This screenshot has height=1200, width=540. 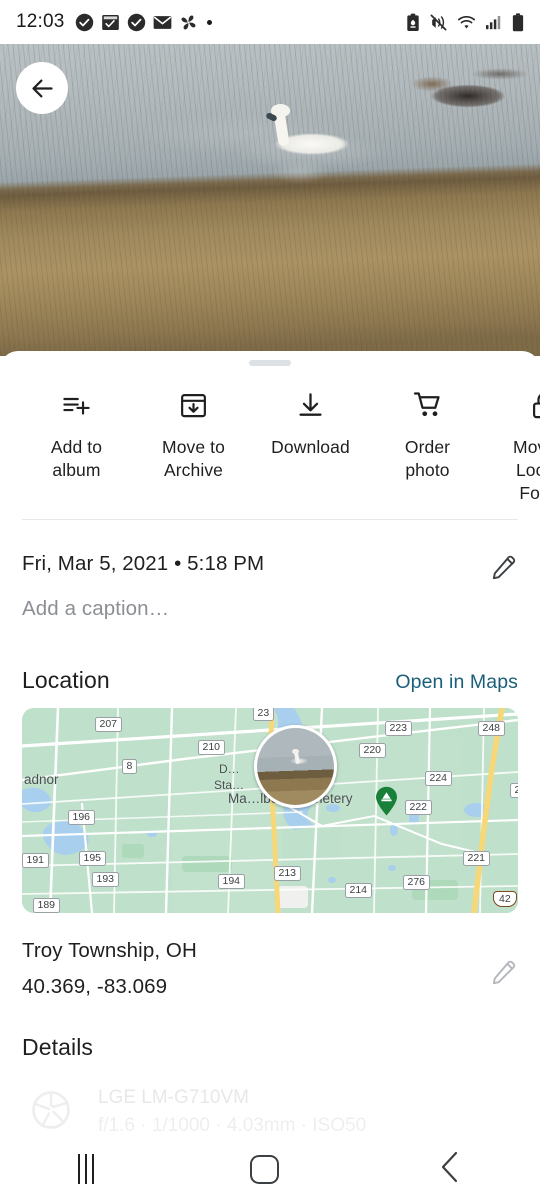 What do you see at coordinates (398, 728) in the screenshot?
I see `road-shield: 223` at bounding box center [398, 728].